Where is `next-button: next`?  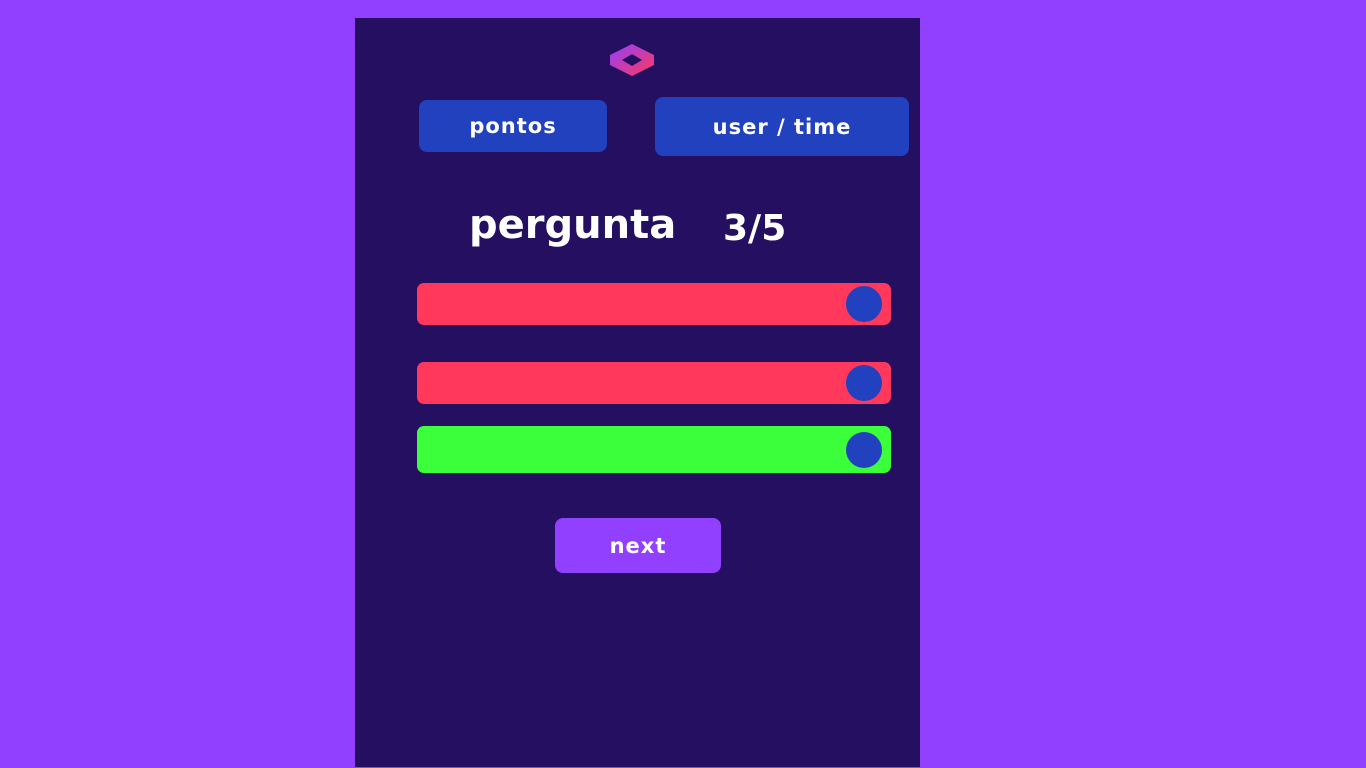
next-button: next is located at coordinates (638, 545).